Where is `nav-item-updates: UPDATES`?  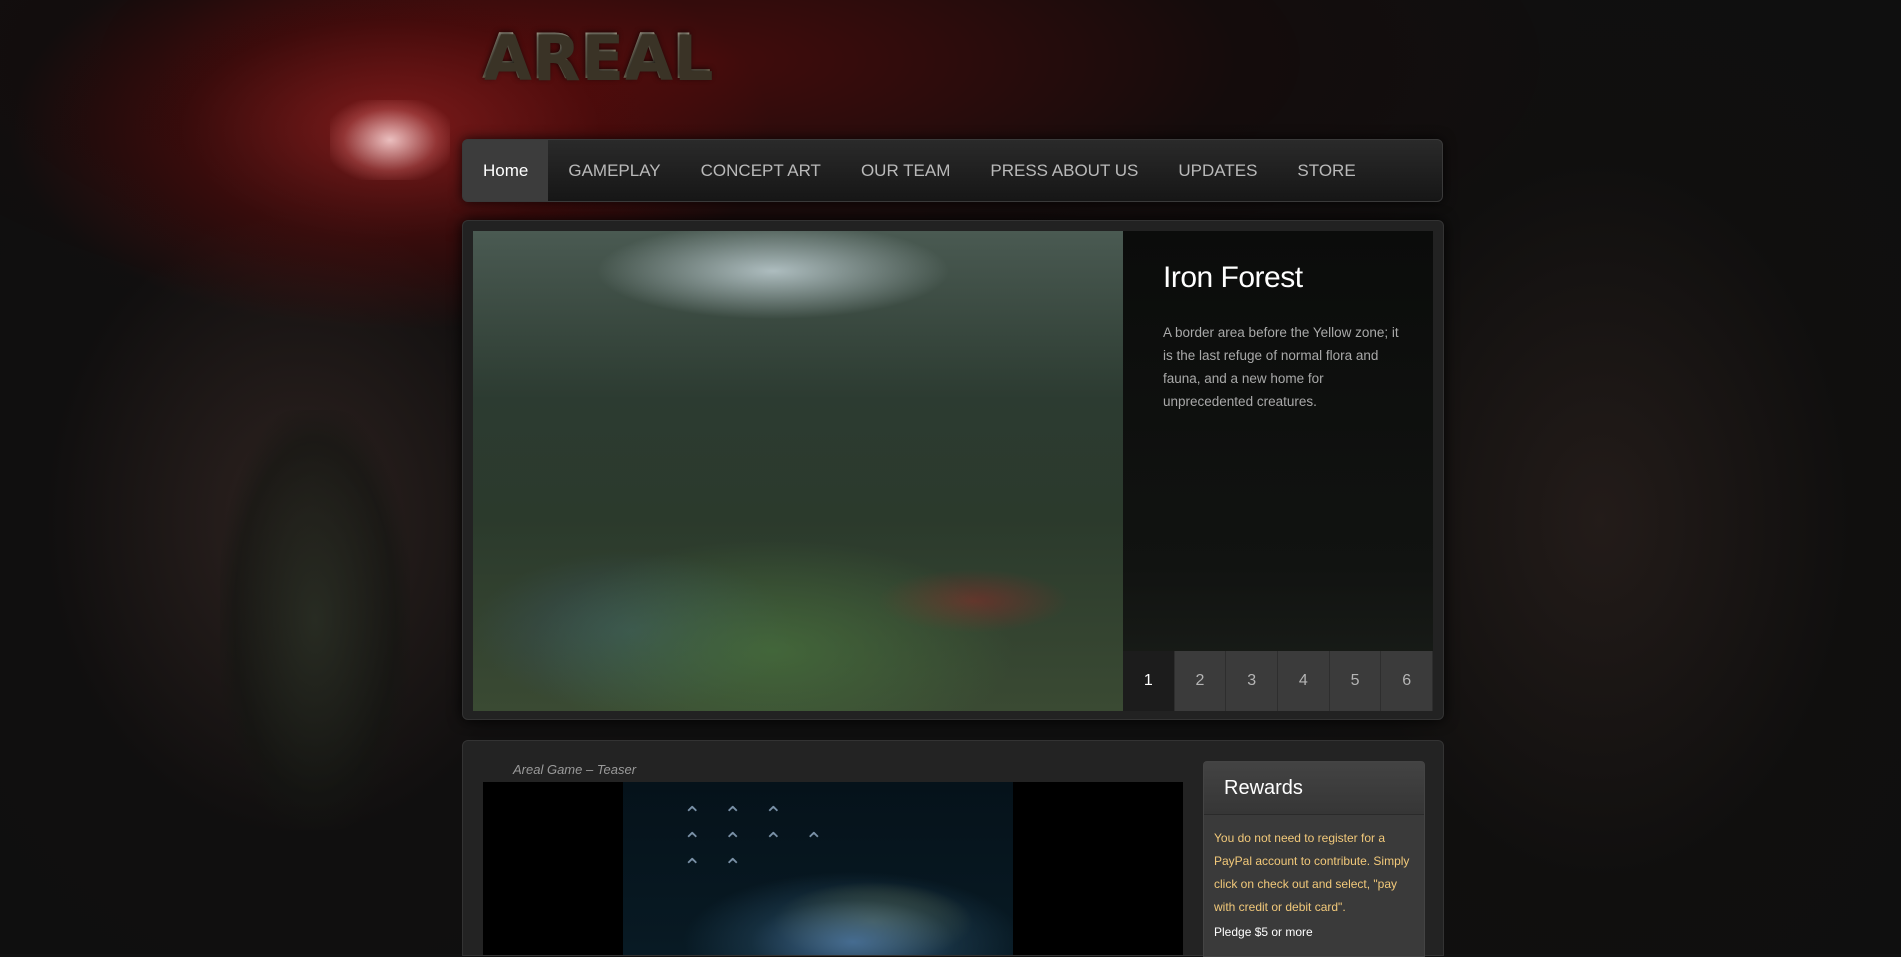
nav-item-updates: UPDATES is located at coordinates (1217, 170).